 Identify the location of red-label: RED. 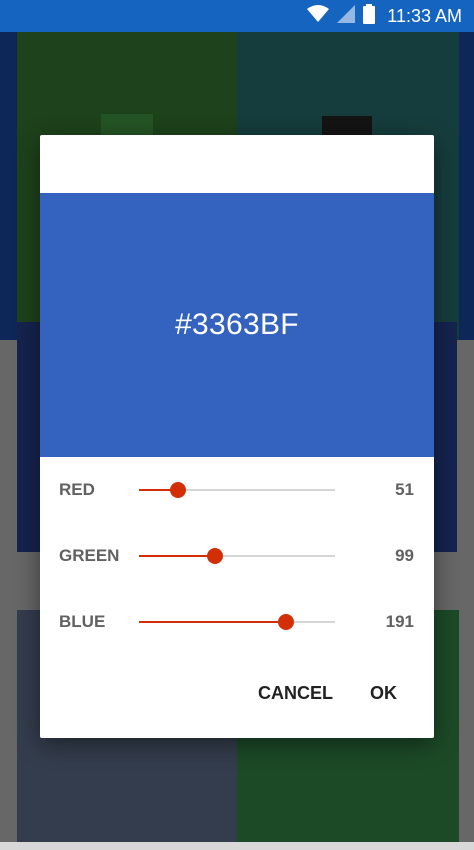
(77, 489).